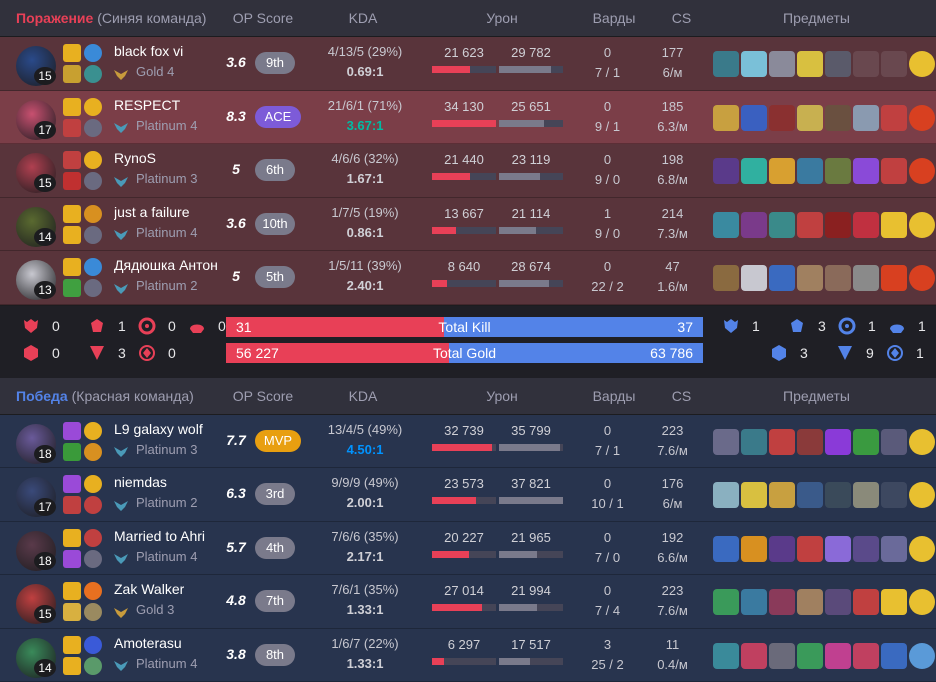 This screenshot has width=936, height=682. What do you see at coordinates (149, 589) in the screenshot?
I see `player-name: Zak Walker` at bounding box center [149, 589].